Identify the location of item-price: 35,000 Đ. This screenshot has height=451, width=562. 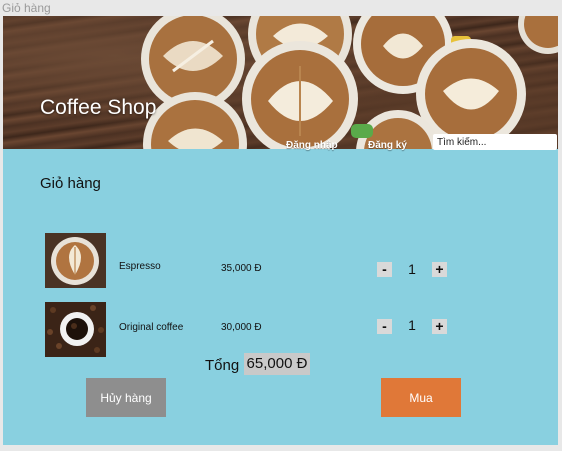
(241, 268).